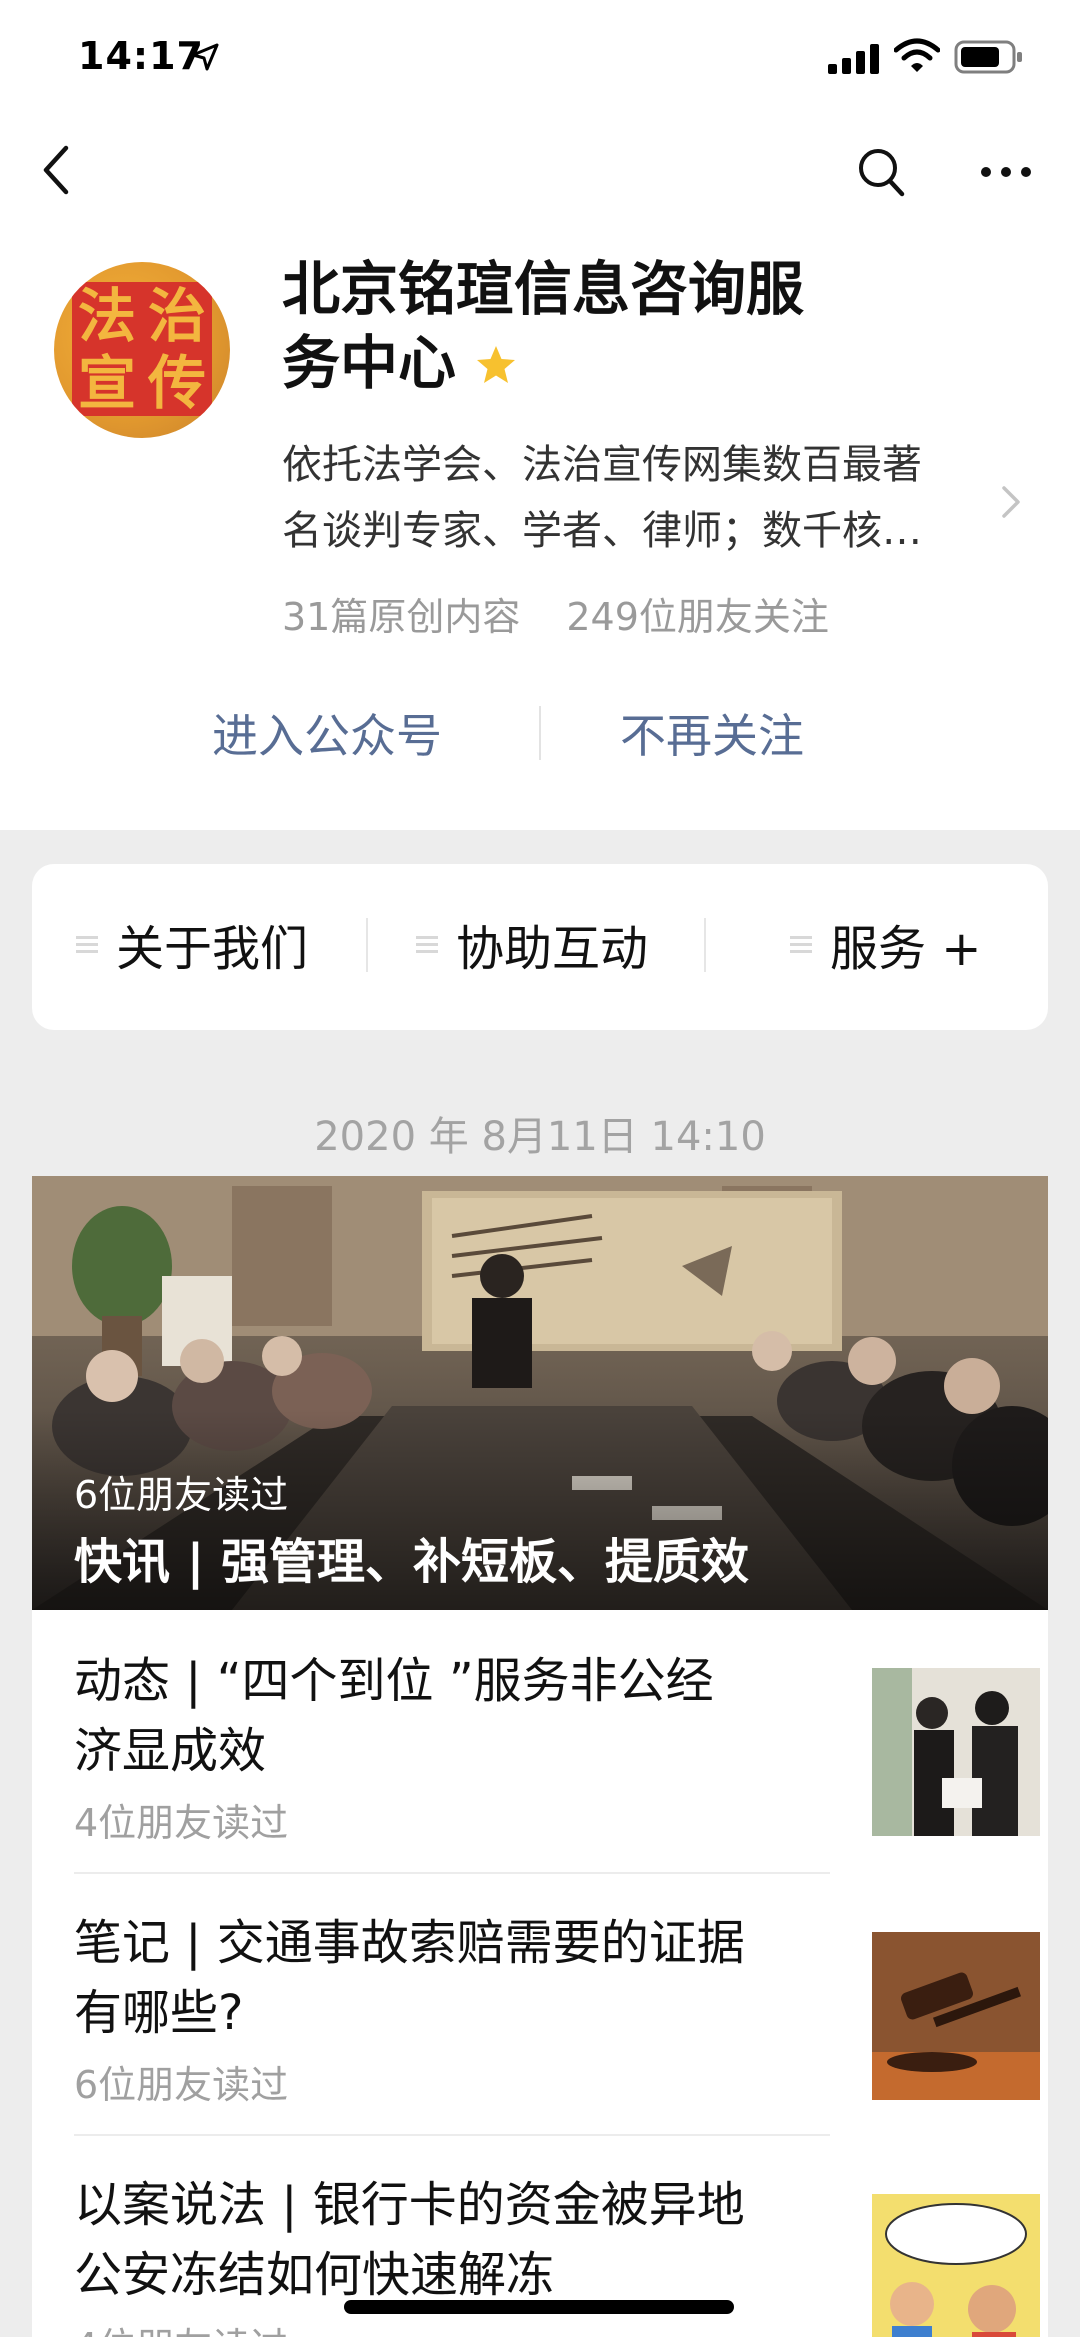 The height and width of the screenshot is (2337, 1080). I want to click on avatar: 法 治 宣 传, so click(142, 350).